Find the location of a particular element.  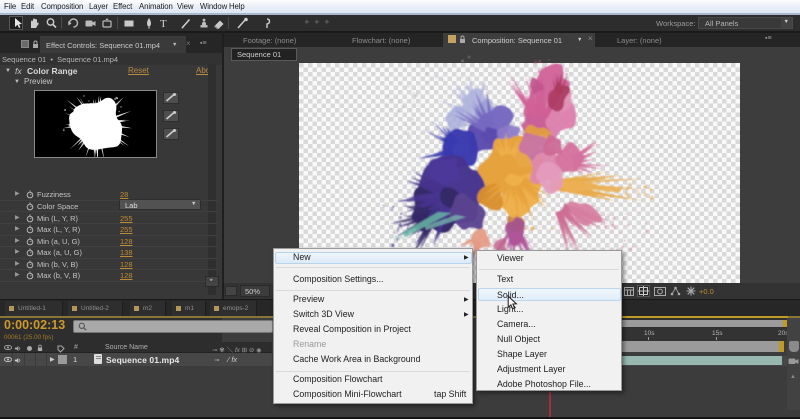

svg-text: T is located at coordinates (163, 24).